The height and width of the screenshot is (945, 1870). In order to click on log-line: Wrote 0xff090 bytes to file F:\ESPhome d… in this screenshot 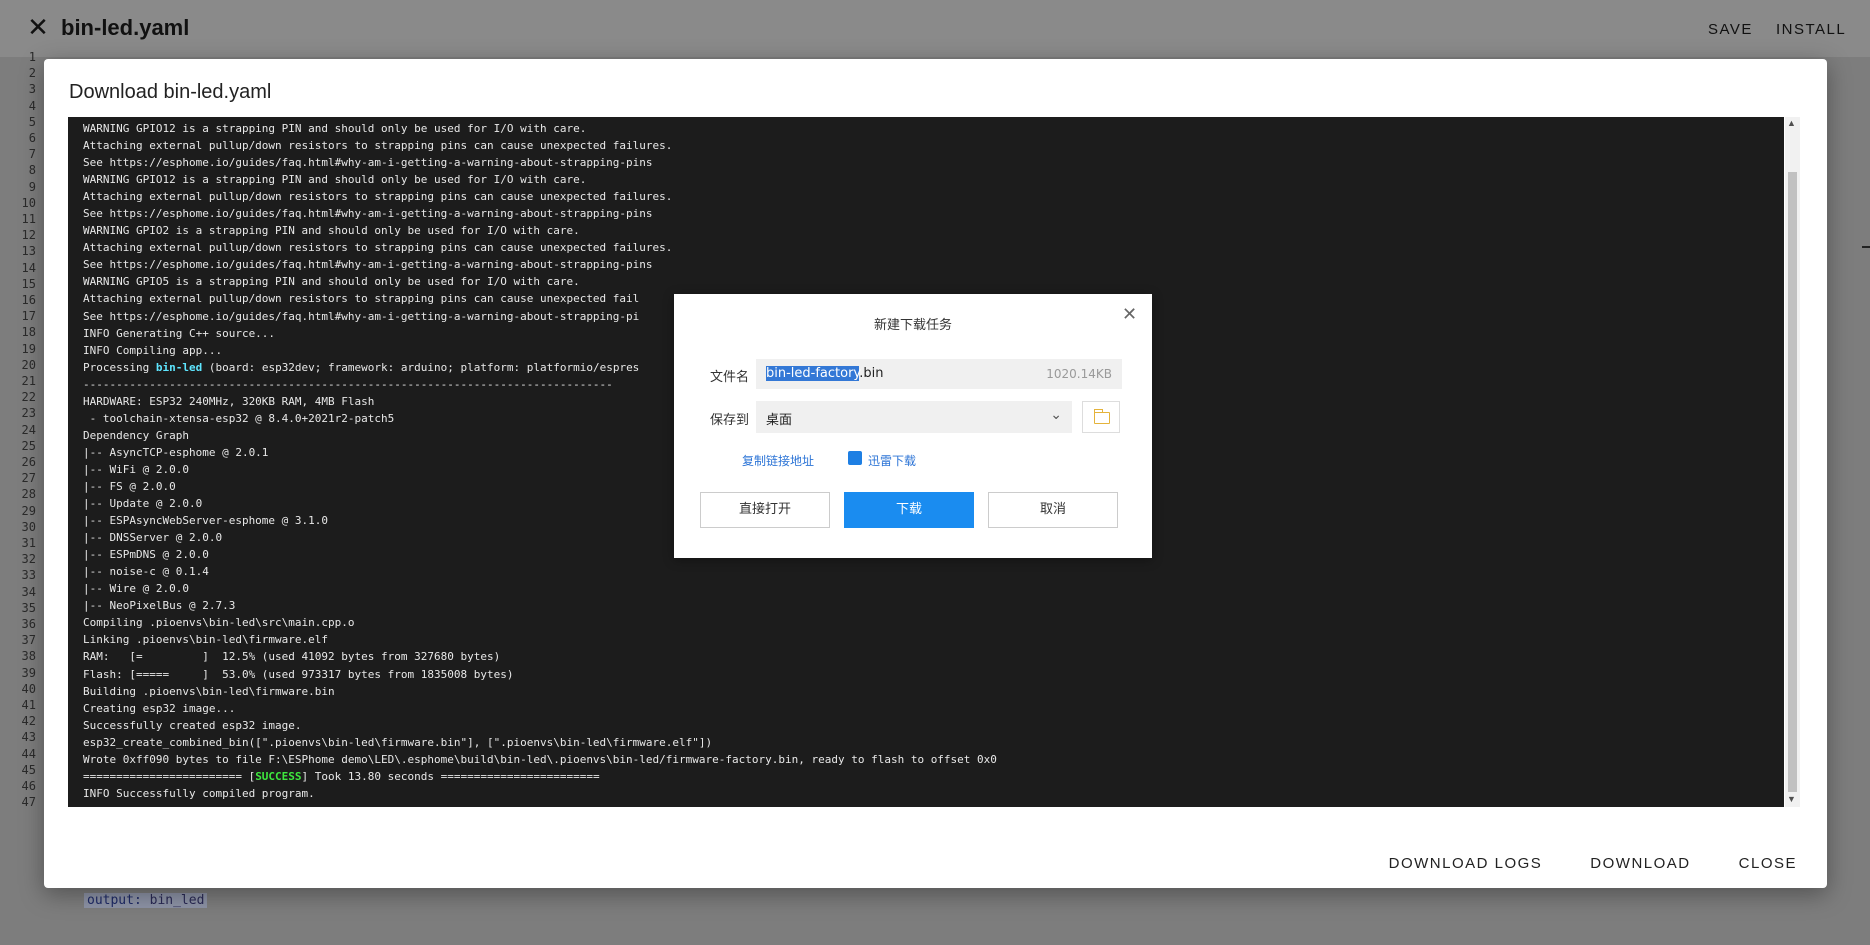, I will do `click(540, 759)`.